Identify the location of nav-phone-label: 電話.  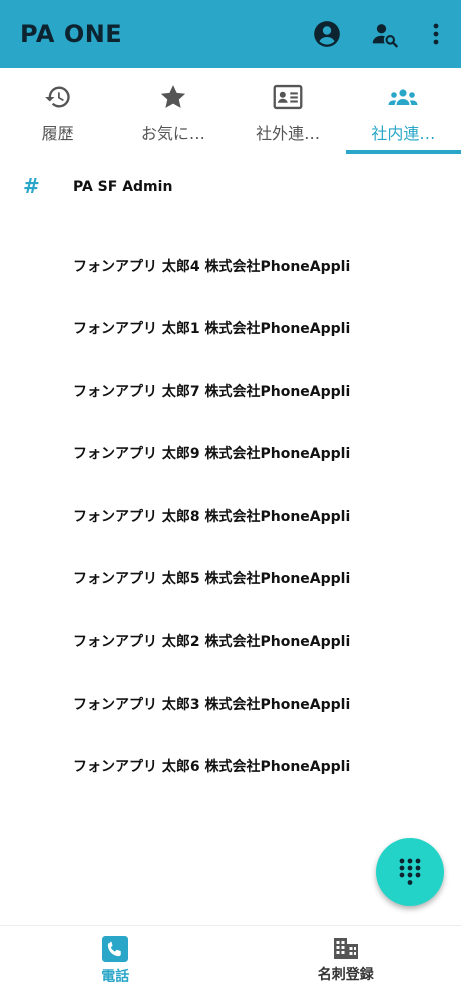
(115, 975).